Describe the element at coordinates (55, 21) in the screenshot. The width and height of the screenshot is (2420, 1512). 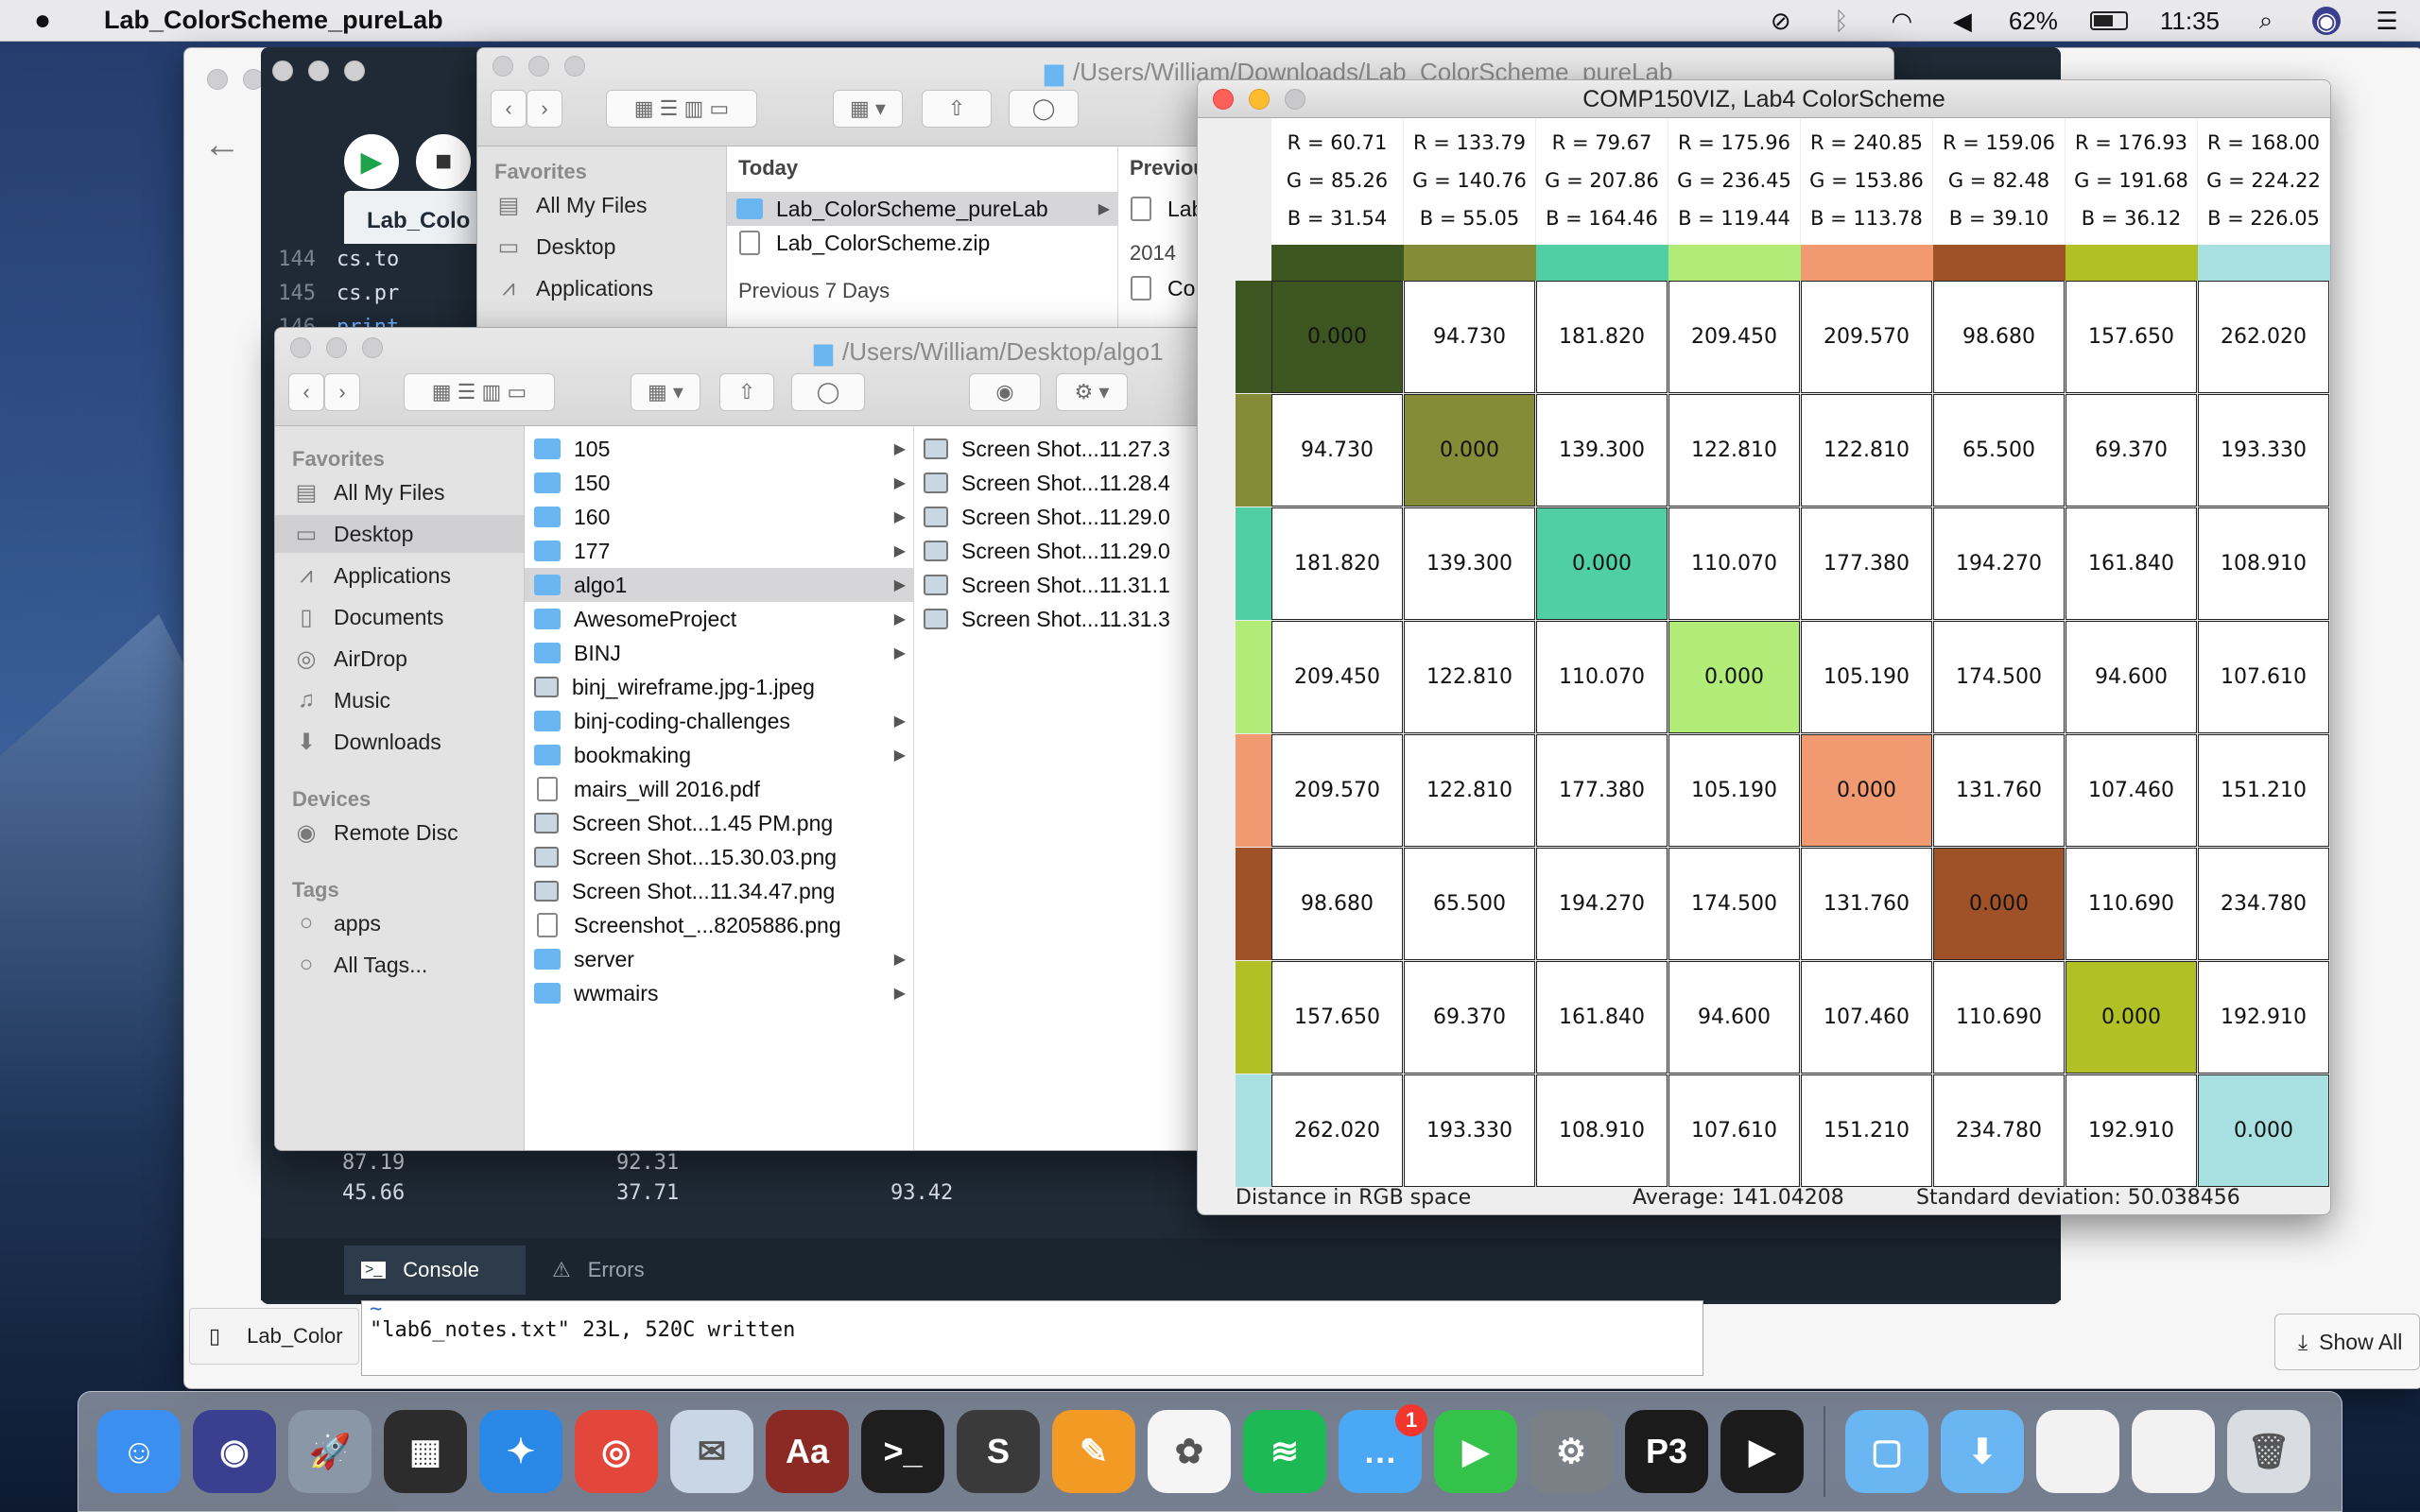
I see `apple-icon: ●` at that location.